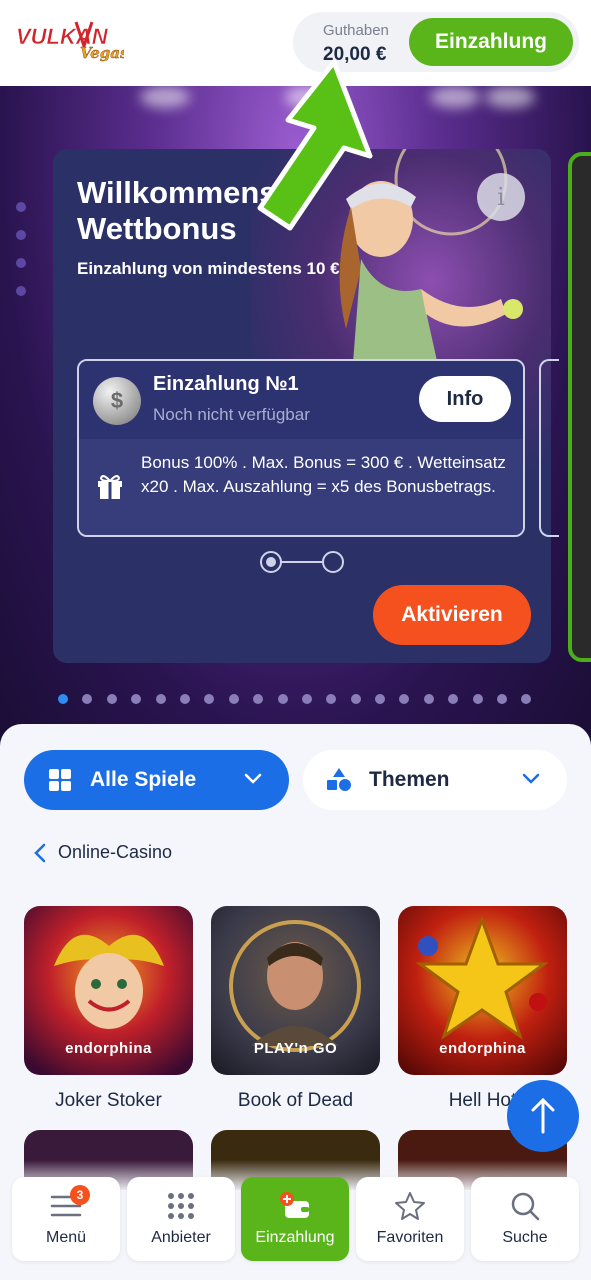 This screenshot has height=1280, width=591. Describe the element at coordinates (465, 399) in the screenshot. I see `deposit-info-button: Info` at that location.